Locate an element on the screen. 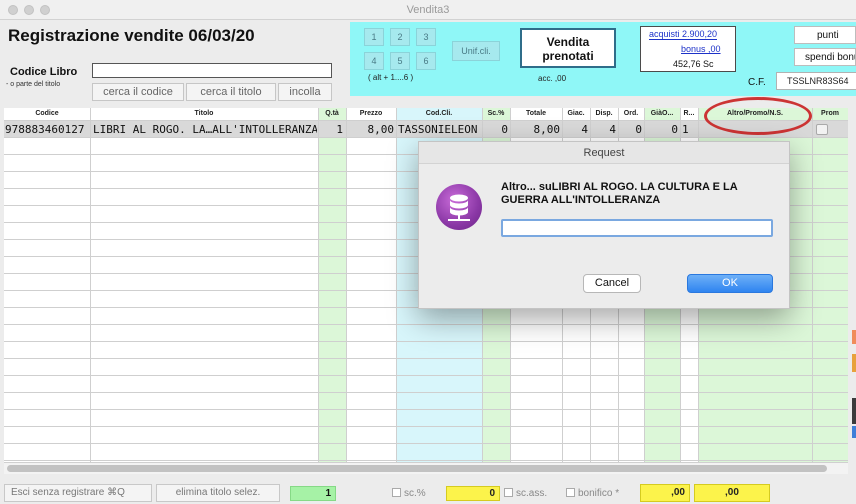  cancel-button: Cancel is located at coordinates (612, 283).